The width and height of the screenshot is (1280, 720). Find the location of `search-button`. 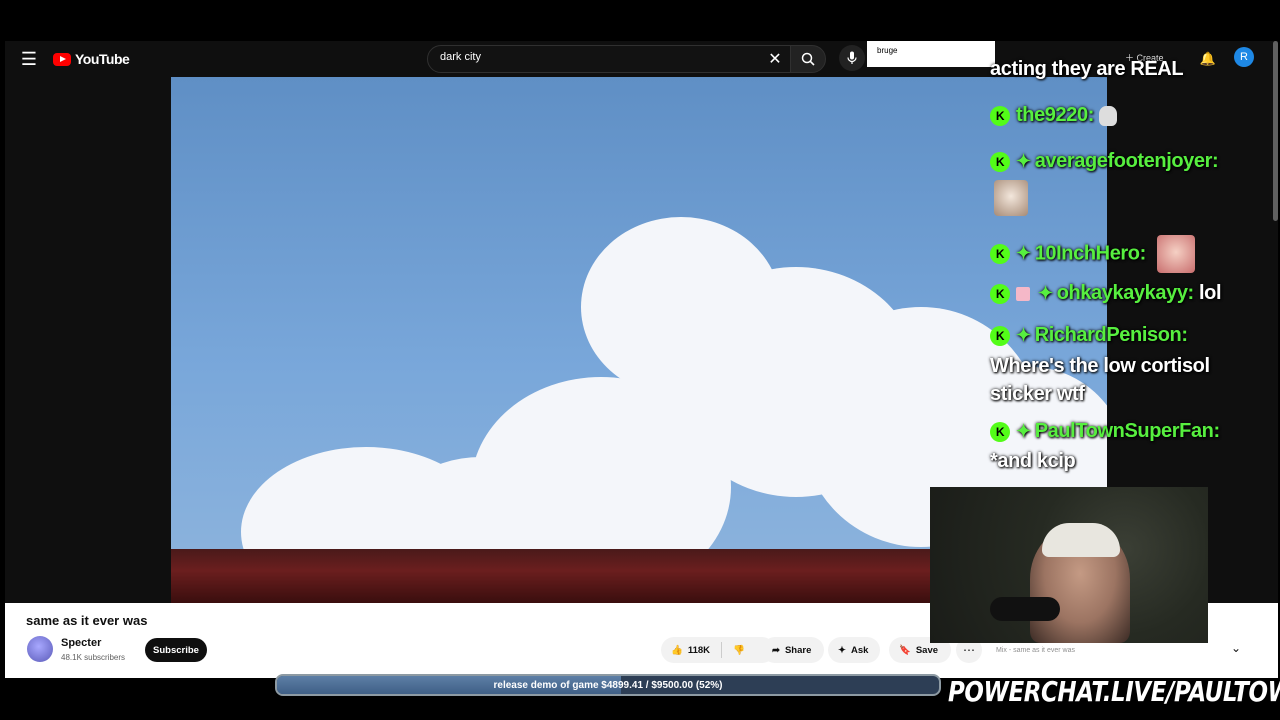

search-button is located at coordinates (808, 59).